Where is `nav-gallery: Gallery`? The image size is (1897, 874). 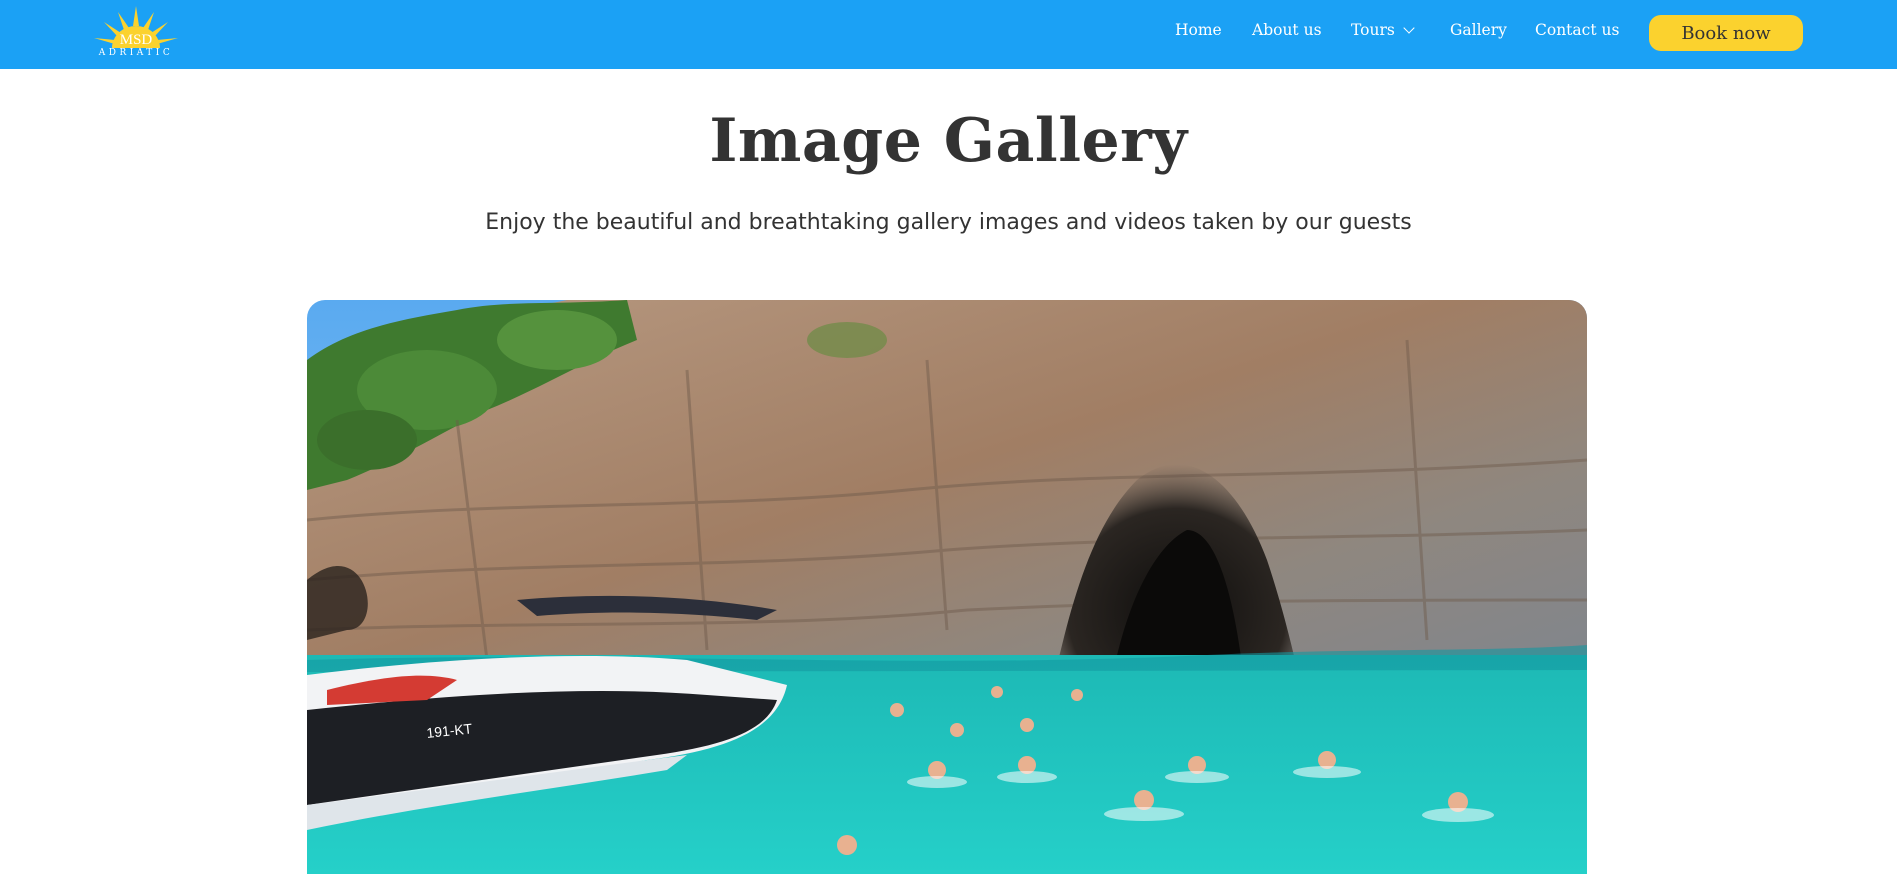
nav-gallery: Gallery is located at coordinates (1478, 30).